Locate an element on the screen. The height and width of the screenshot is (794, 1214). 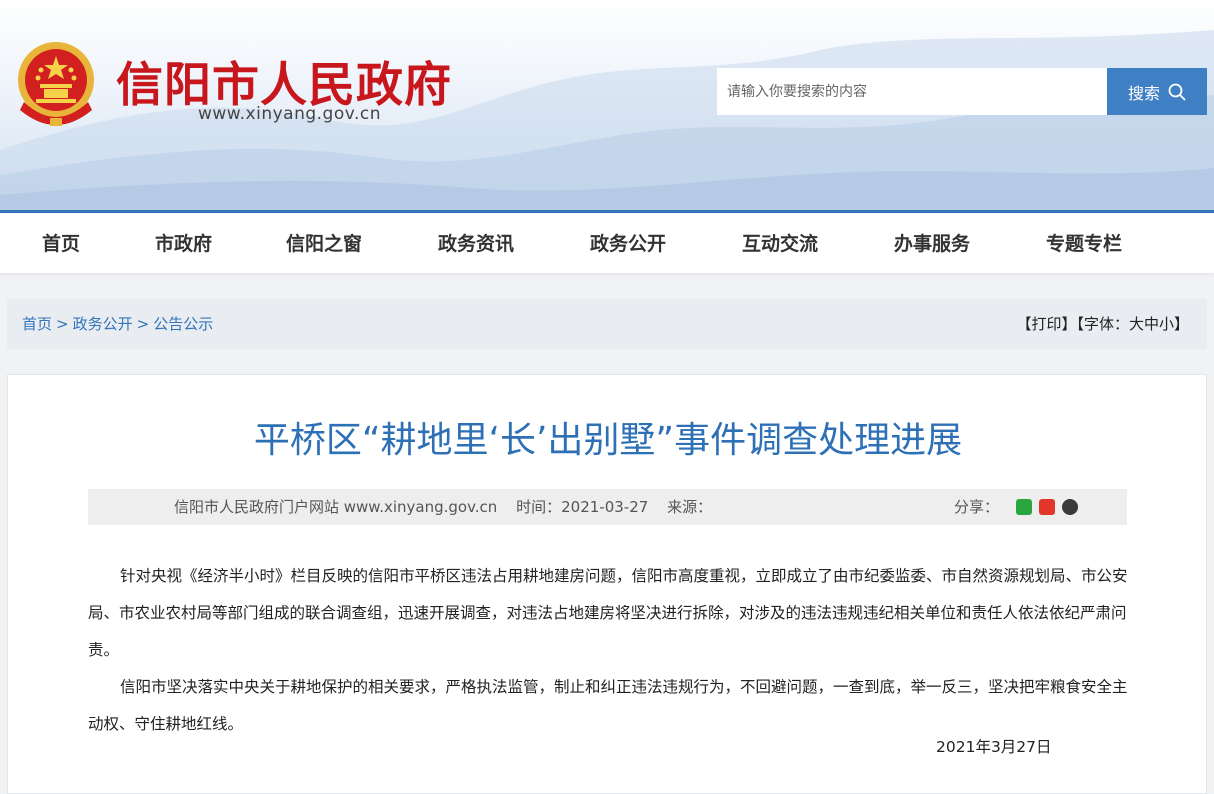
meta-source: 信阳市人民政府门户网站 www.xinyang.gov.cn is located at coordinates (336, 507).